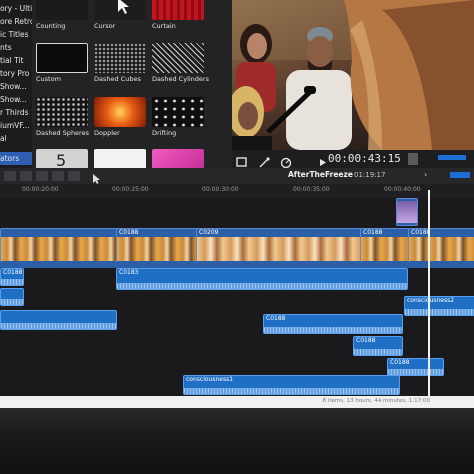 Image resolution: width=474 pixels, height=474 pixels. Describe the element at coordinates (51, 26) in the screenshot. I see `effect-label: Counting` at that location.